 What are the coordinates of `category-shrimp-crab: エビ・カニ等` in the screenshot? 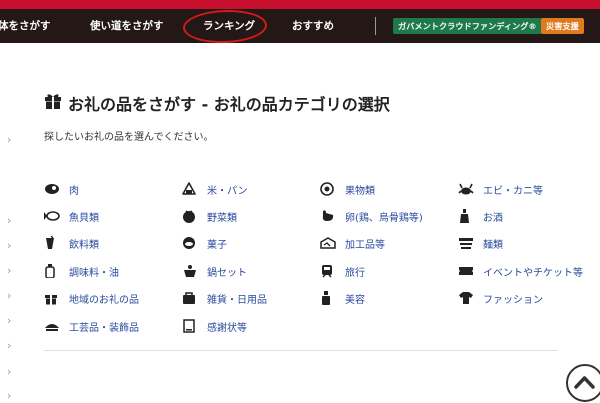 It's located at (500, 189).